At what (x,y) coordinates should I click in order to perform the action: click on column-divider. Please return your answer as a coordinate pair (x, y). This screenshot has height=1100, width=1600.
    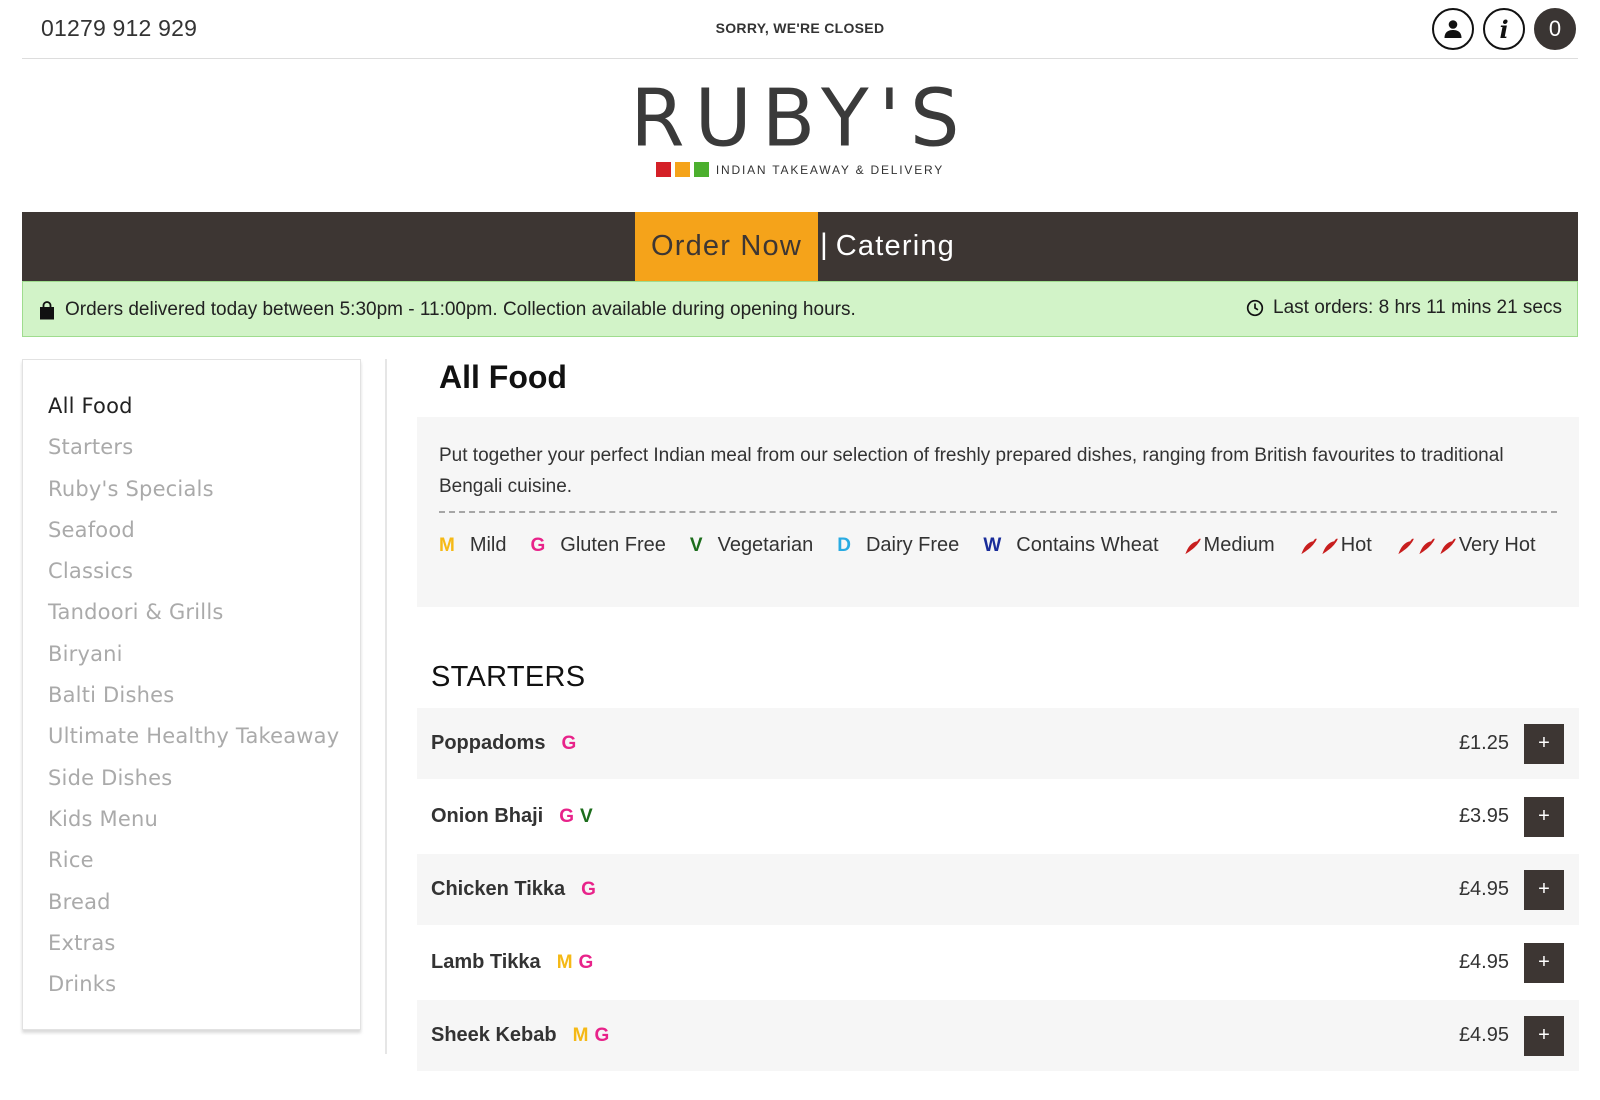
    Looking at the image, I should click on (386, 706).